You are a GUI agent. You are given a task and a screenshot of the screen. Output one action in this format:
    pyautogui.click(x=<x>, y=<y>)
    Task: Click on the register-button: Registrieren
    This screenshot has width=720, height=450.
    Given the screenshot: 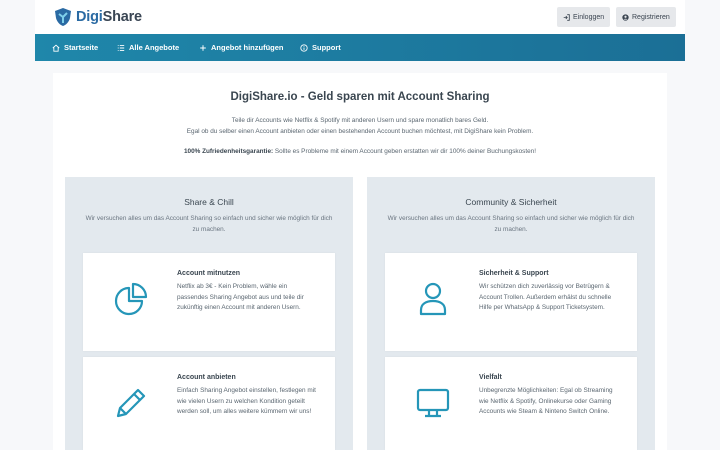 What is the action you would take?
    pyautogui.click(x=646, y=17)
    